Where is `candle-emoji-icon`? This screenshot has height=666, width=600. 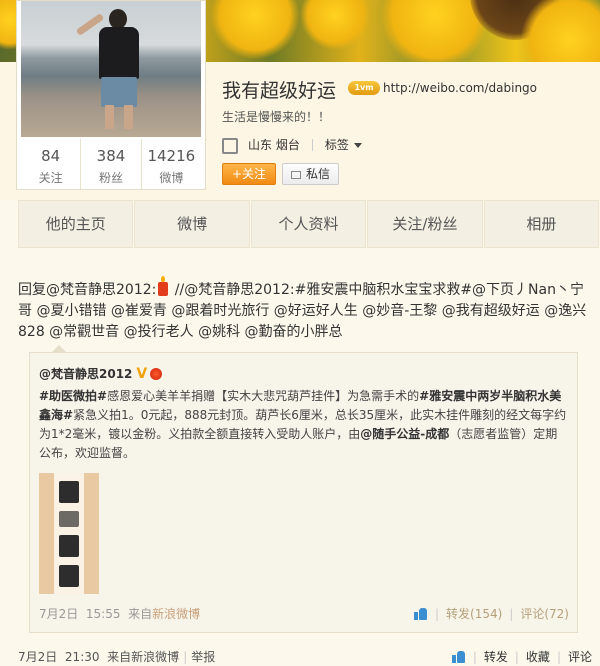
candle-emoji-icon is located at coordinates (163, 286).